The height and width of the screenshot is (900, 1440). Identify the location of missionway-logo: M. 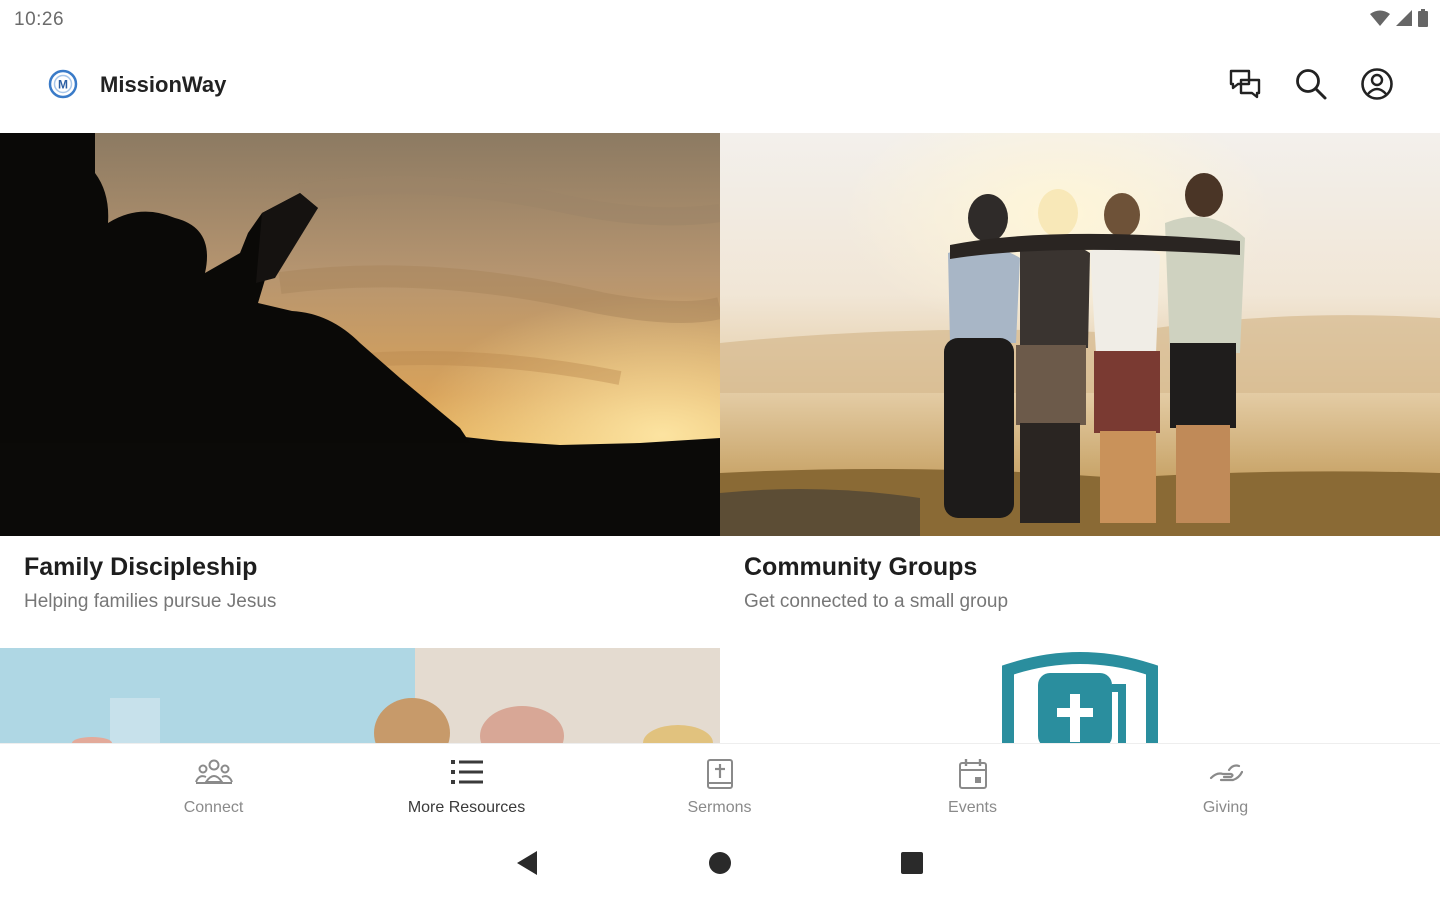
(63, 84).